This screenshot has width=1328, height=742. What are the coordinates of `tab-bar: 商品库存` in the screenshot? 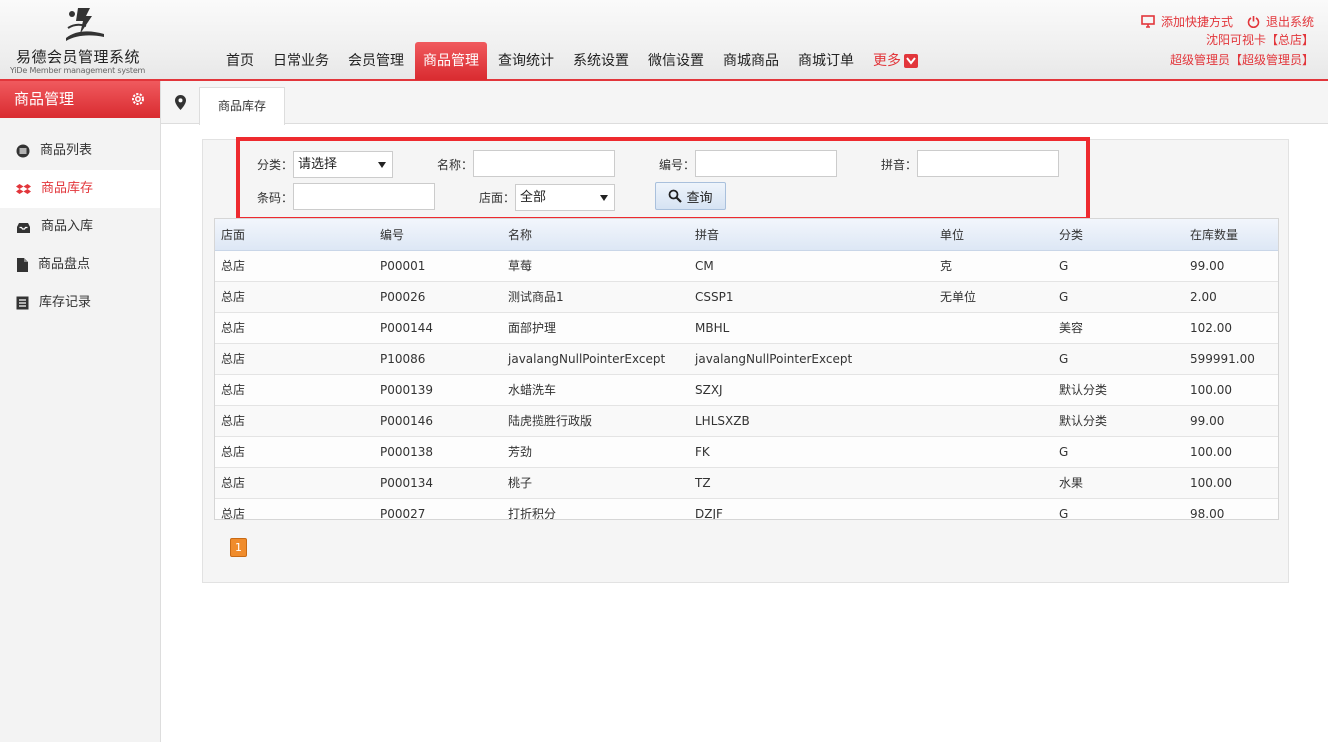 It's located at (744, 103).